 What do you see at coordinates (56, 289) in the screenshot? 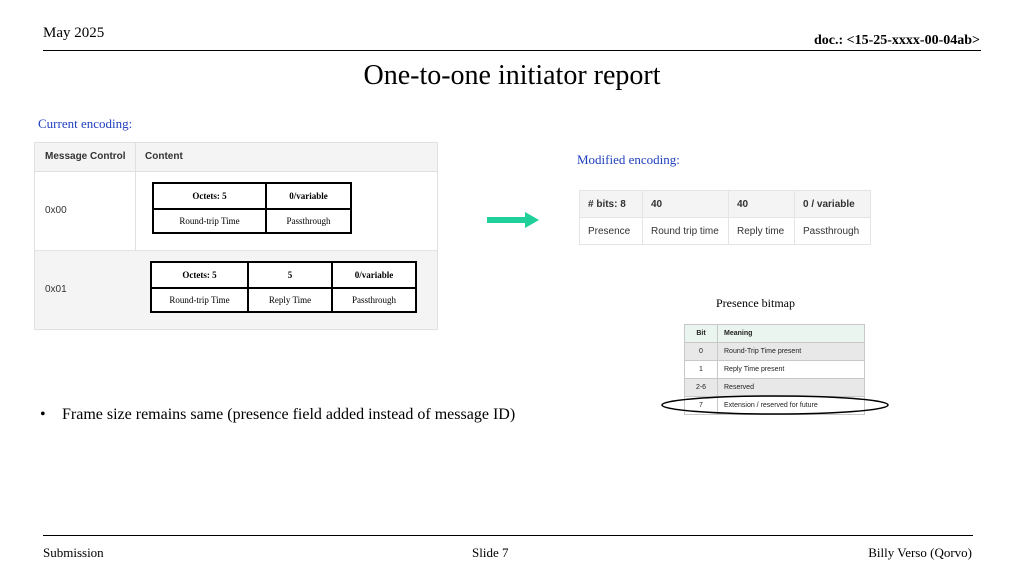
I see `message-control-value: 0x01` at bounding box center [56, 289].